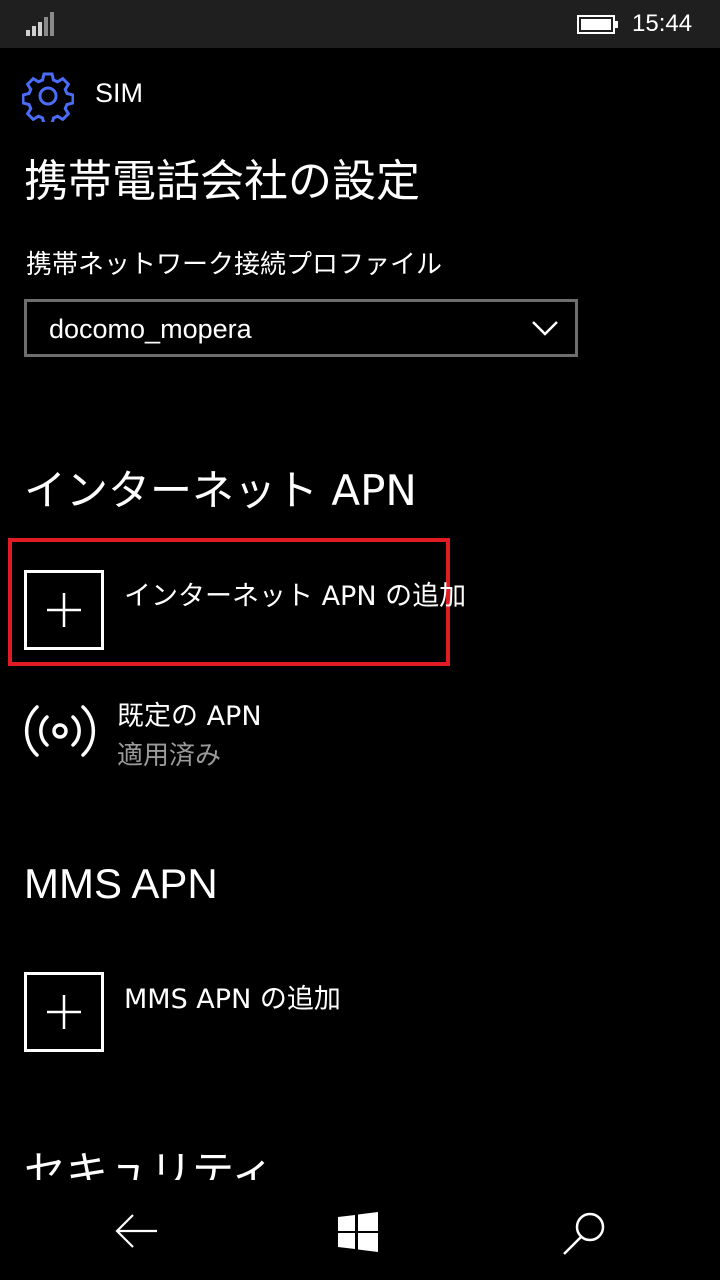 The height and width of the screenshot is (1280, 720). Describe the element at coordinates (121, 883) in the screenshot. I see `mms-apn-heading: MMS APN` at that location.